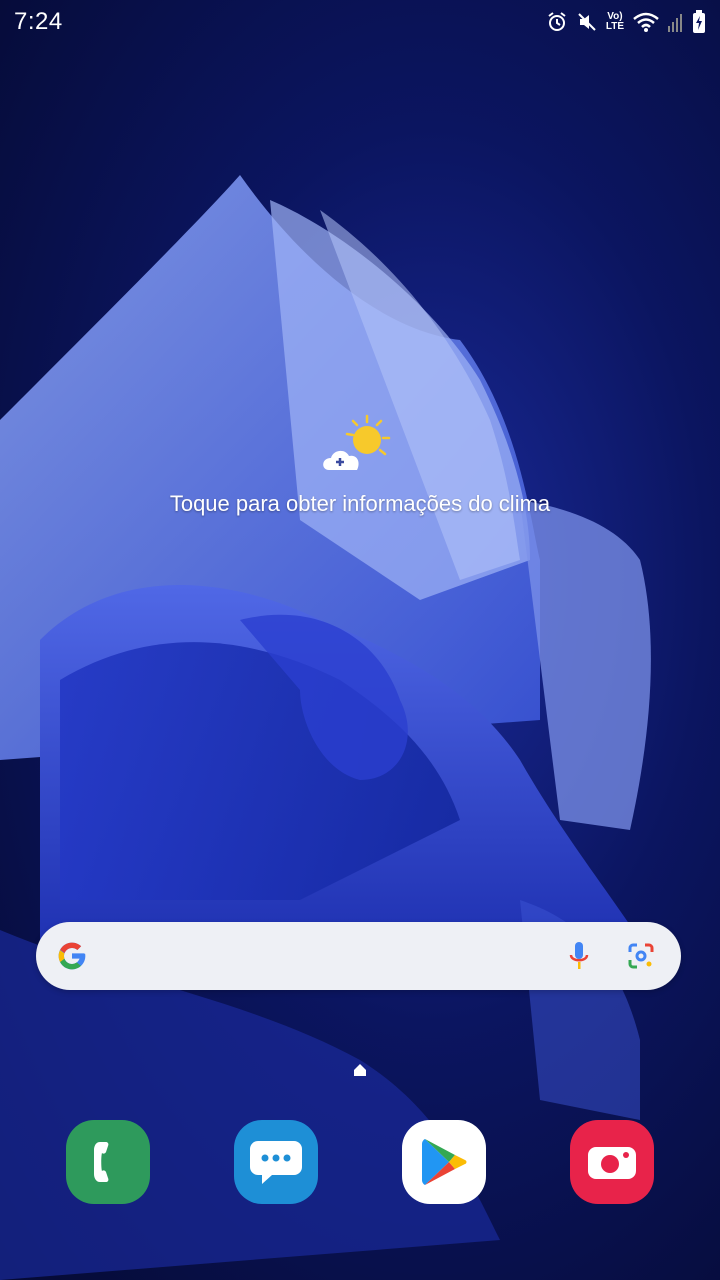 The width and height of the screenshot is (720, 1280). What do you see at coordinates (699, 22) in the screenshot?
I see `battery-charging-icon` at bounding box center [699, 22].